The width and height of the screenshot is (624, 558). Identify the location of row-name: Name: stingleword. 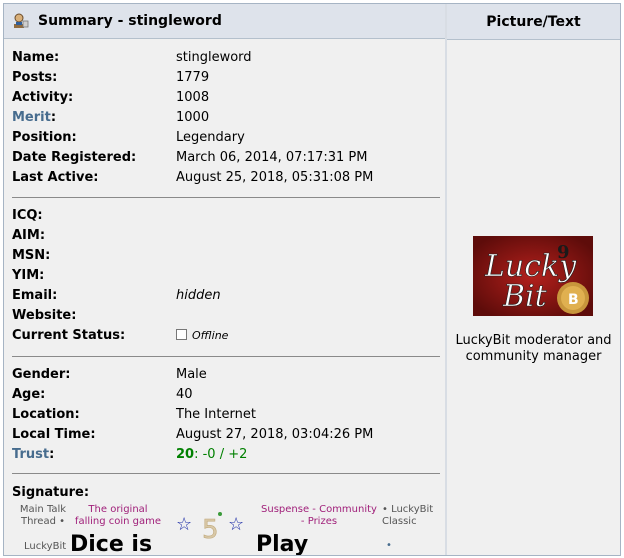
(227, 58).